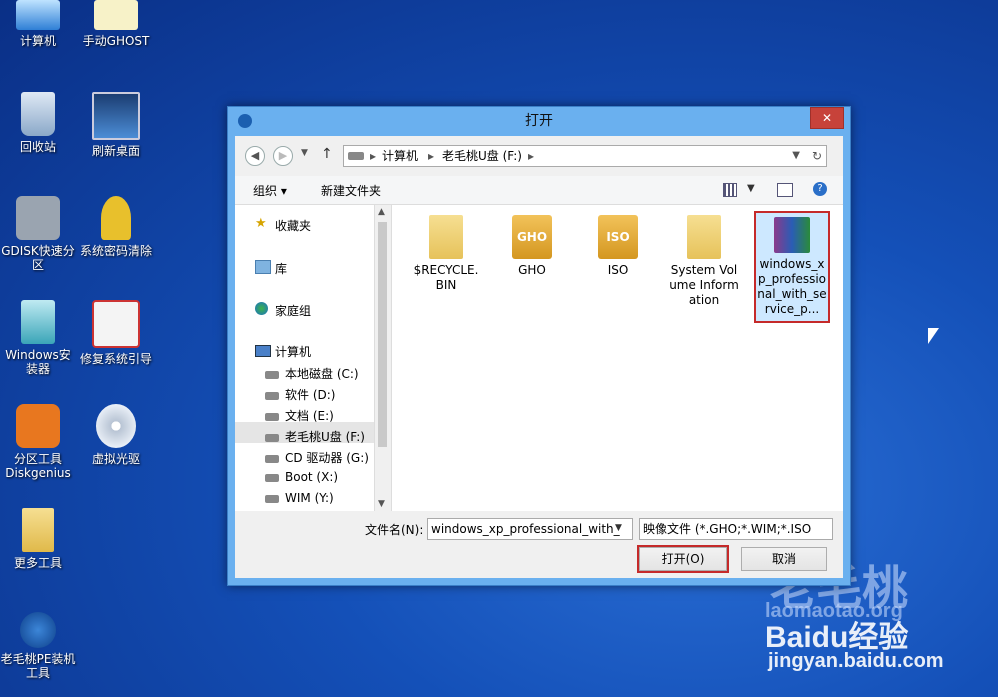  I want to click on drive-label: 文档 (E:), so click(309, 416).